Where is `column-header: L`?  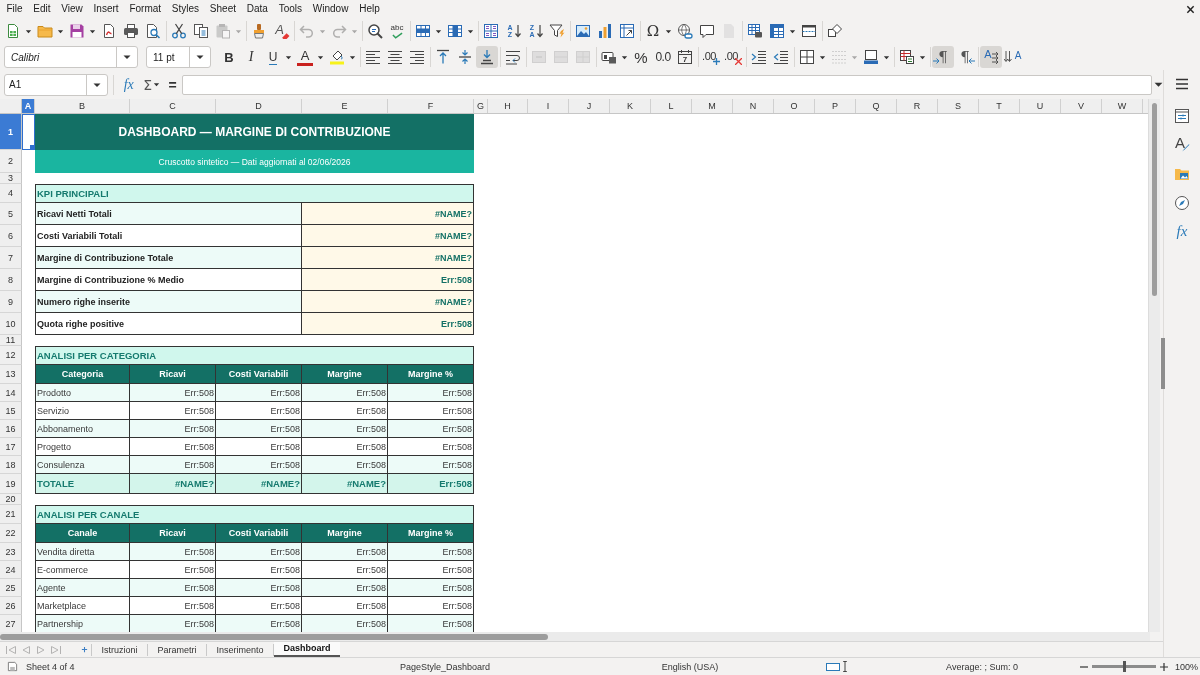 column-header: L is located at coordinates (671, 106).